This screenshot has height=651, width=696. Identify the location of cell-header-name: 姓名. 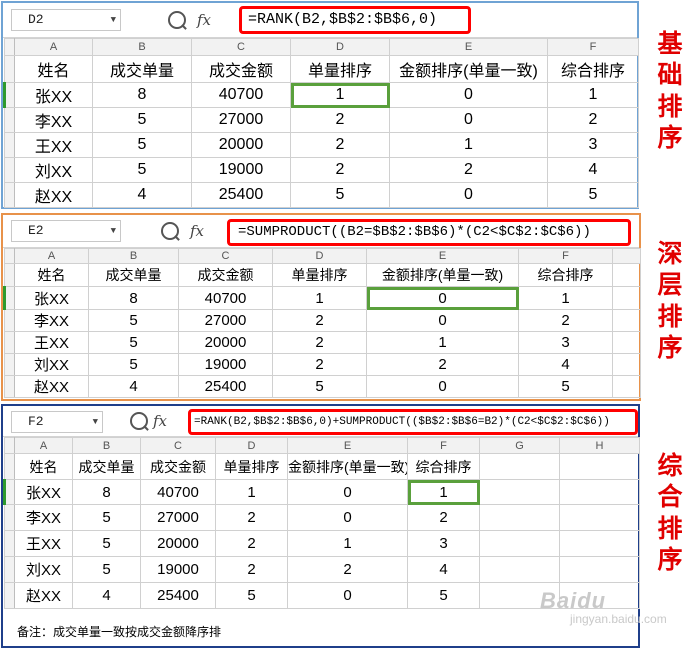
(51, 275).